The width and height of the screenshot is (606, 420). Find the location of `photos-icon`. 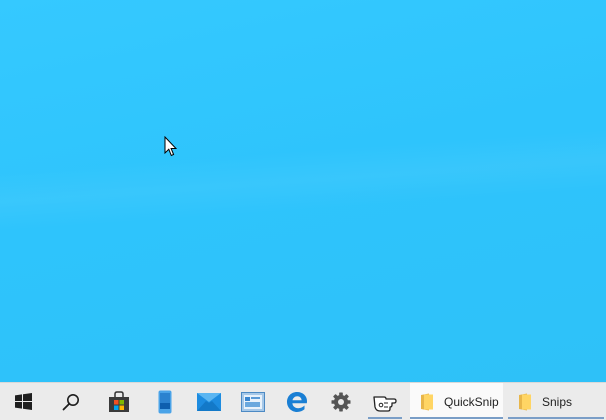

photos-icon is located at coordinates (253, 401).